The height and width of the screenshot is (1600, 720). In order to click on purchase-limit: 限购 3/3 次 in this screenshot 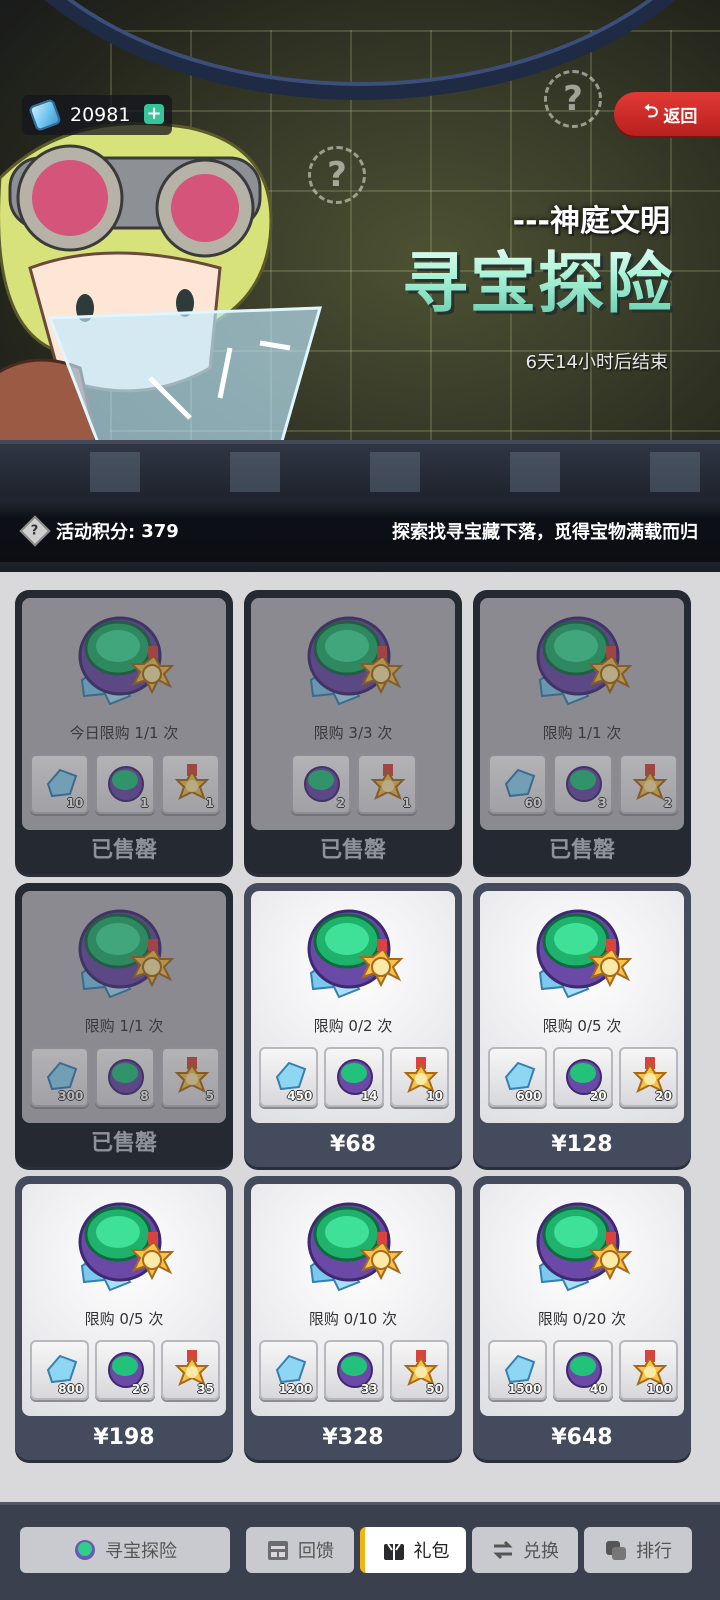, I will do `click(353, 733)`.